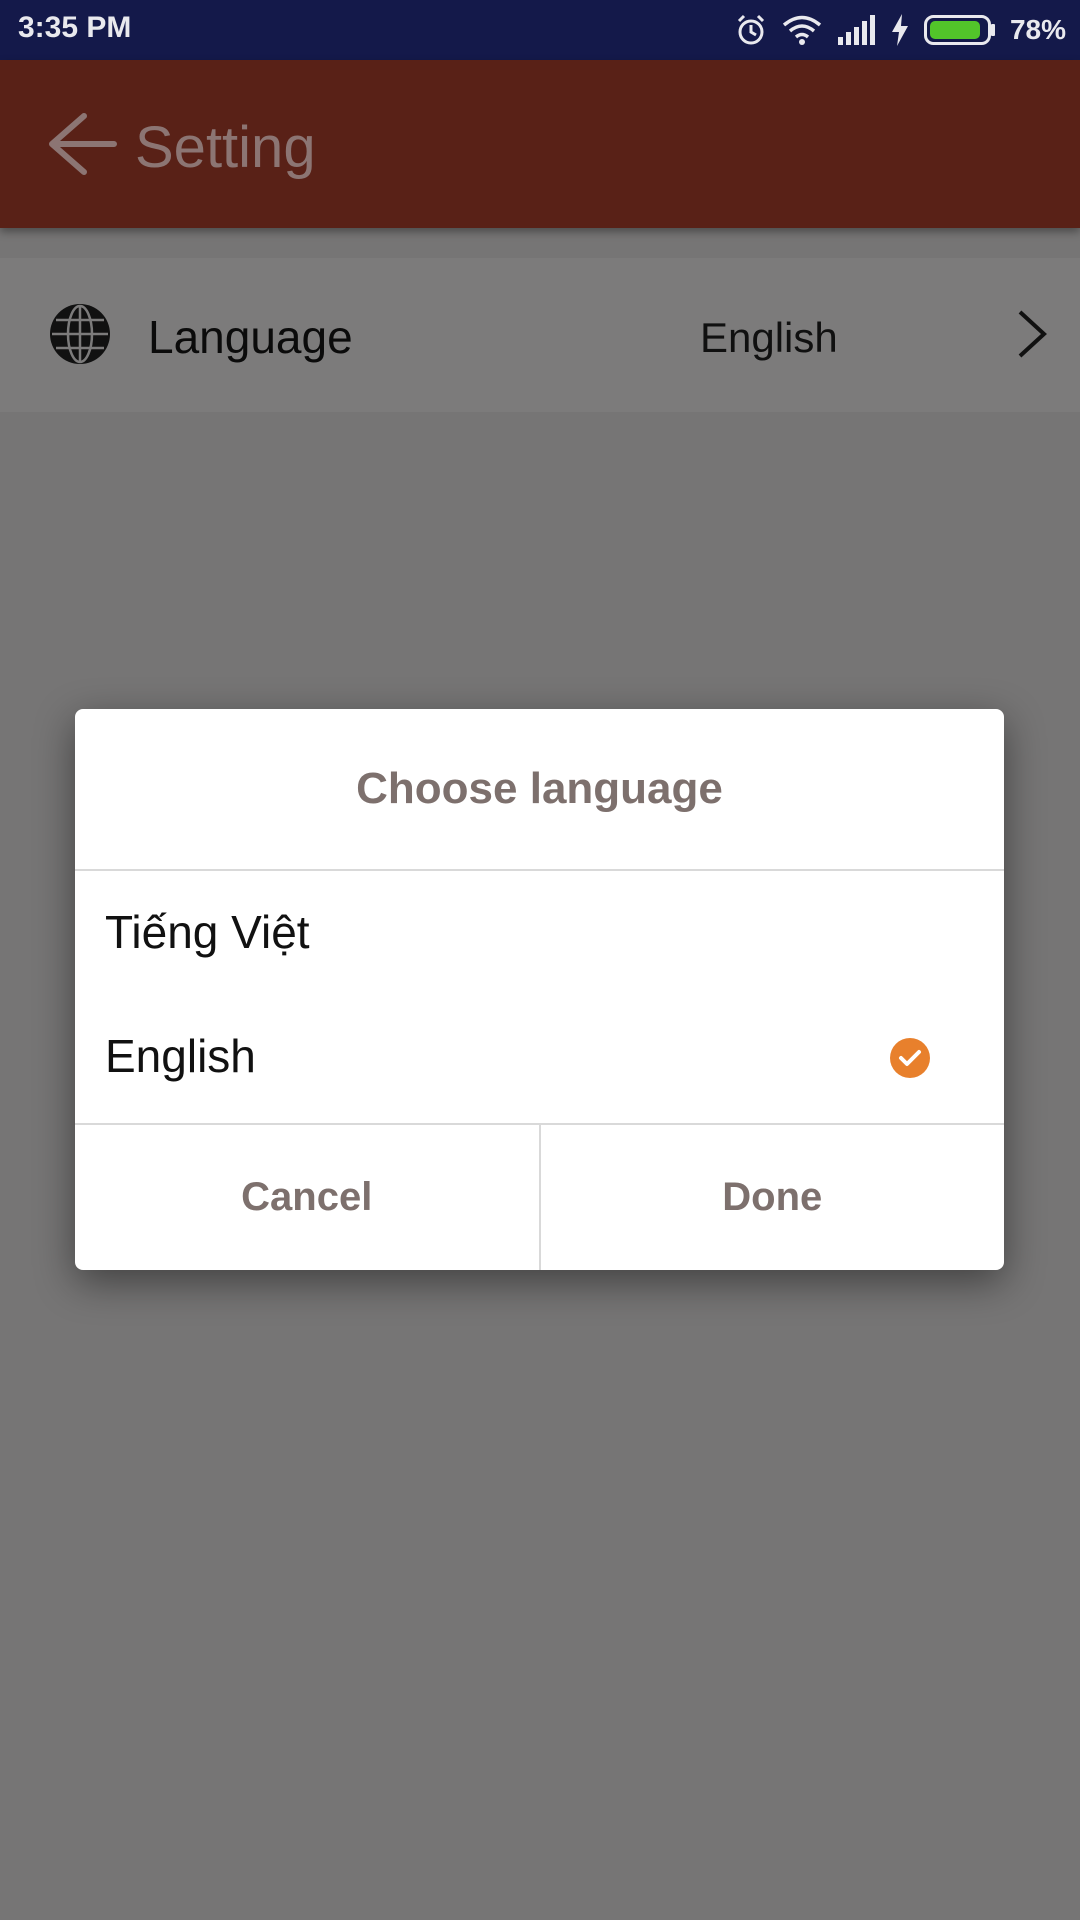 This screenshot has height=1920, width=1080. What do you see at coordinates (802, 30) in the screenshot?
I see `wifi-icon` at bounding box center [802, 30].